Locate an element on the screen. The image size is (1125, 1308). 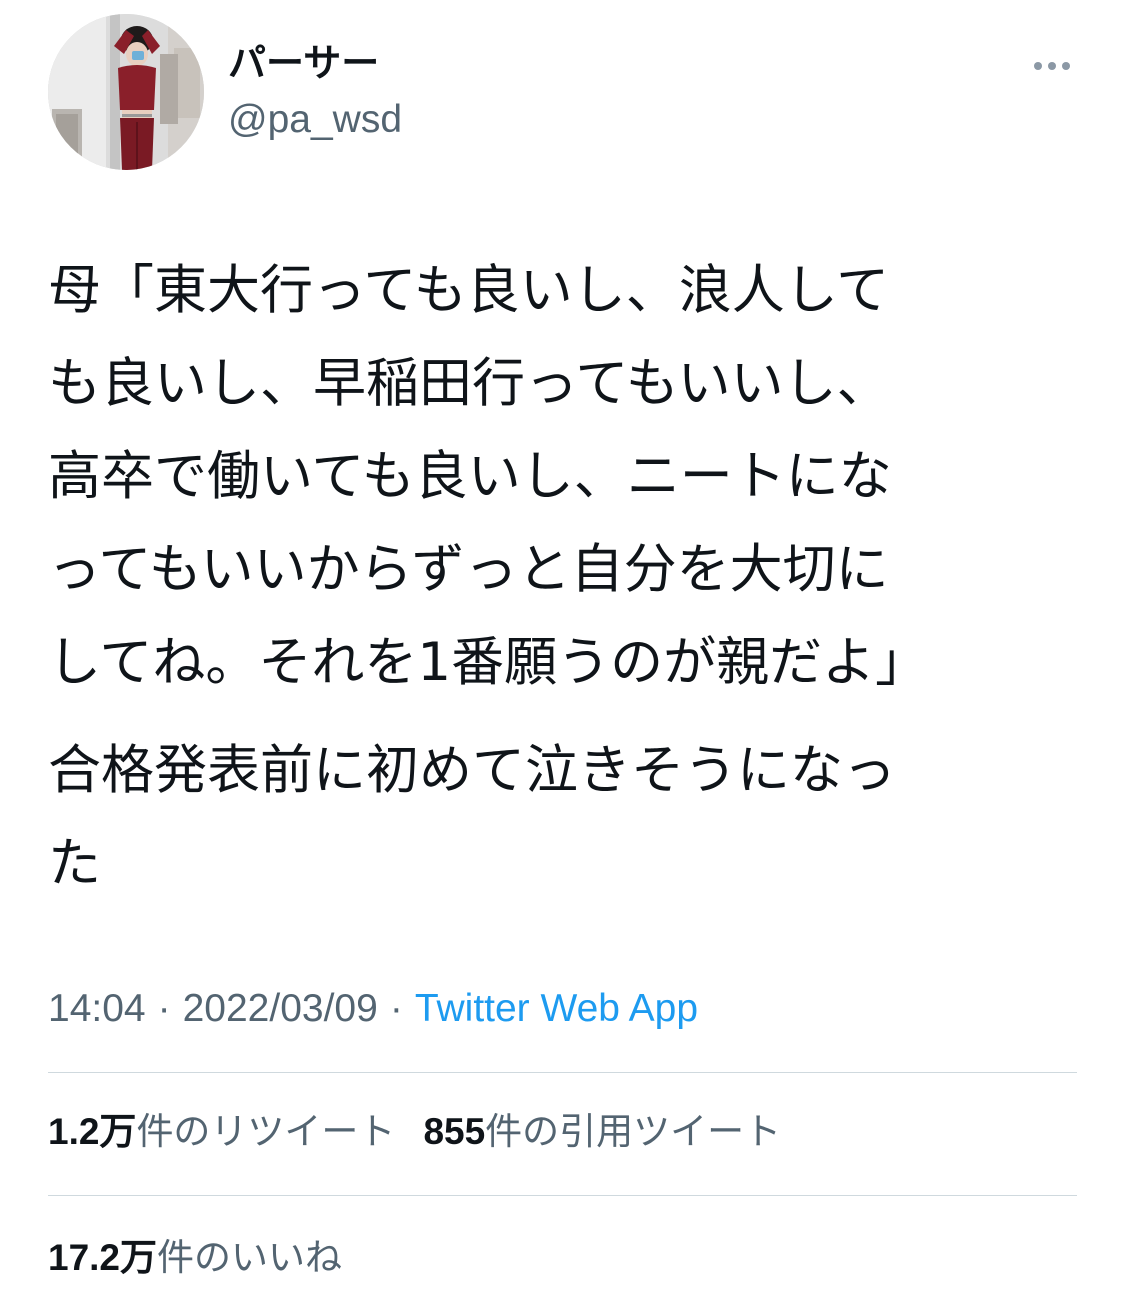
source-app-link: Twitter Web App is located at coordinates (556, 1008).